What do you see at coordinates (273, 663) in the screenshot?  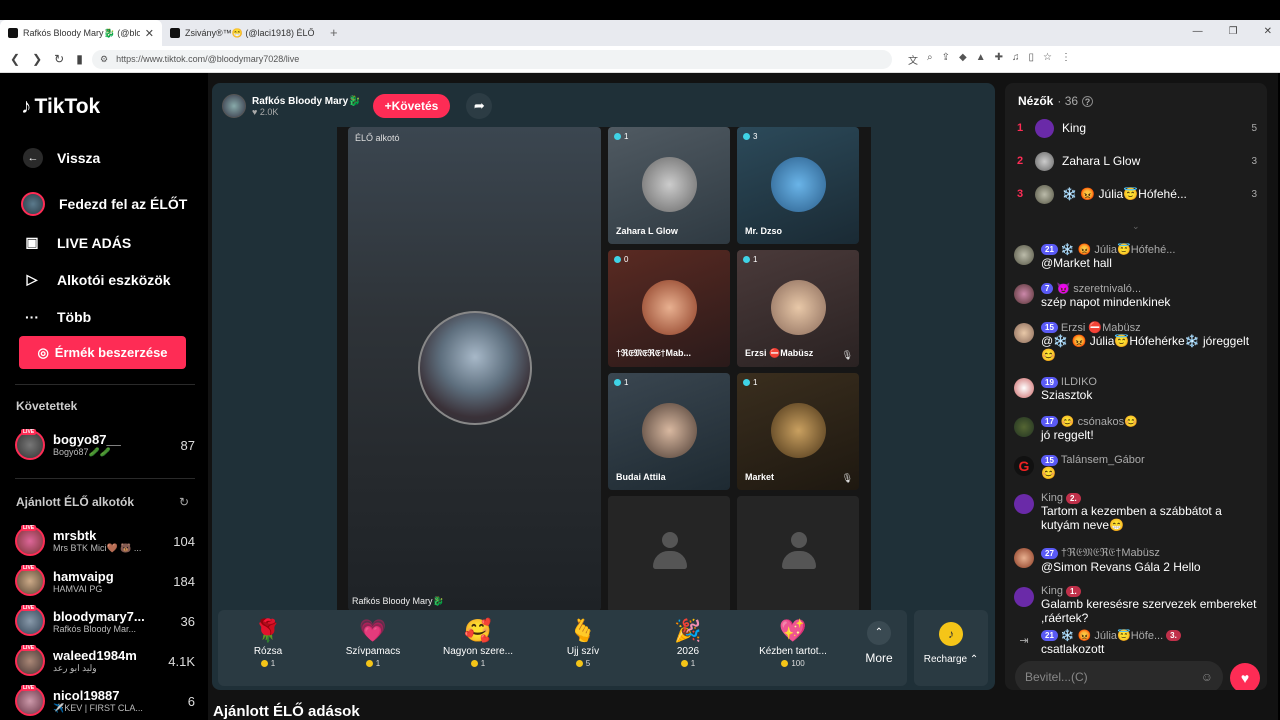 I see `price-value: 1` at bounding box center [273, 663].